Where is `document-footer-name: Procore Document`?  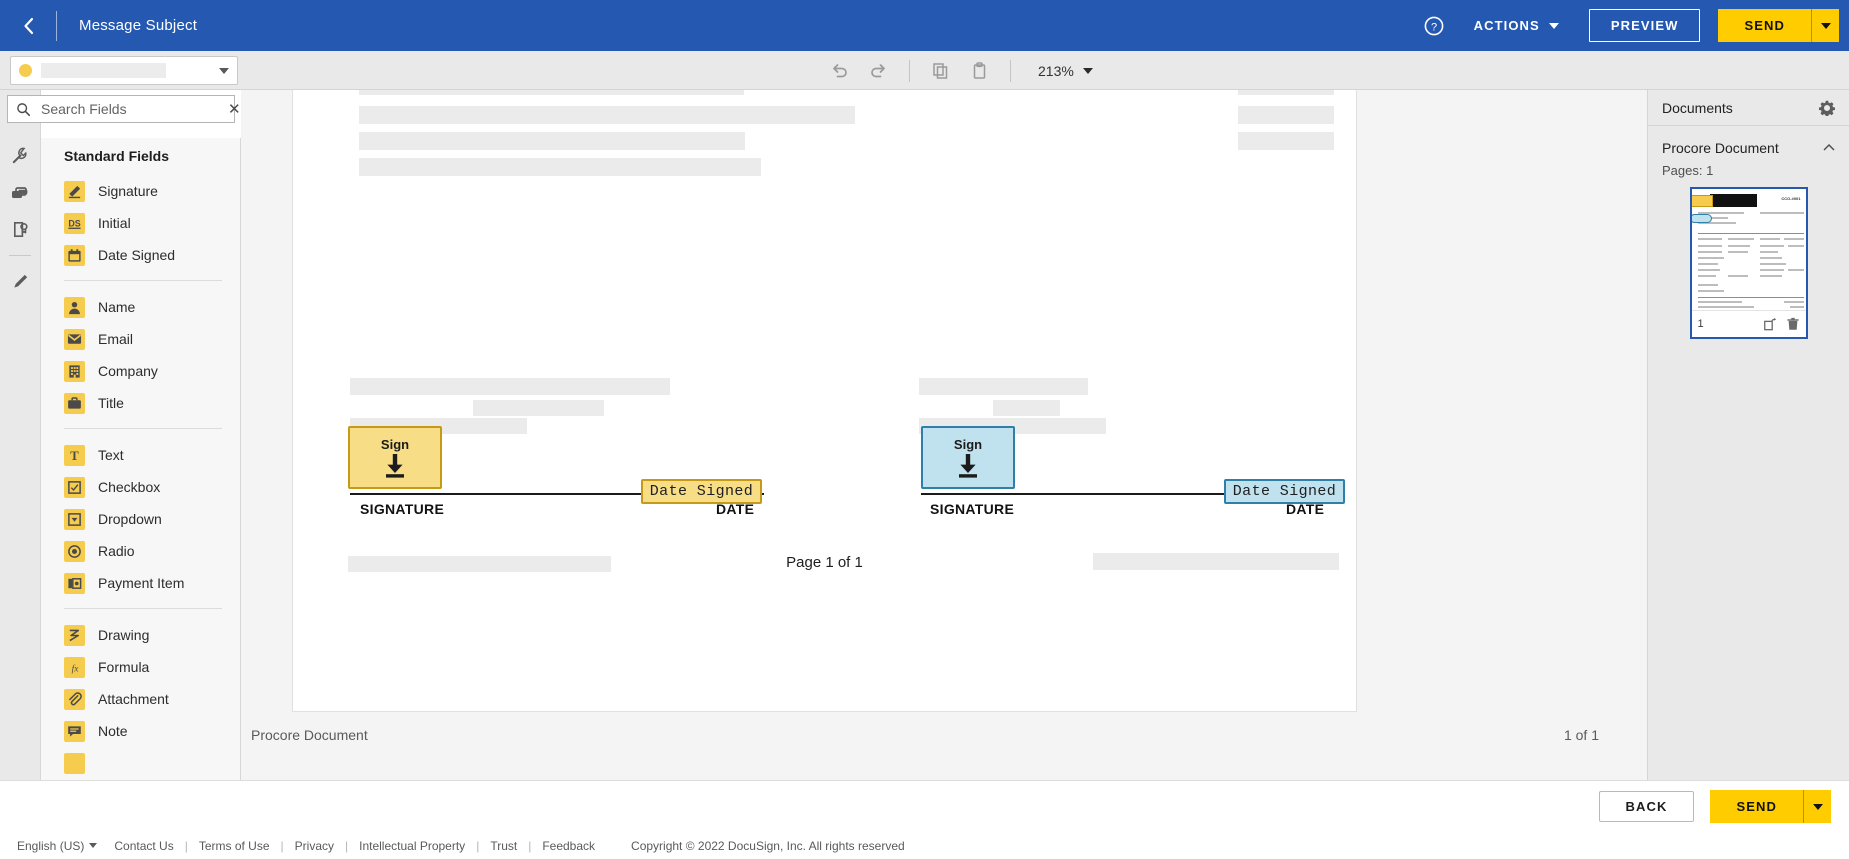
document-footer-name: Procore Document is located at coordinates (309, 735).